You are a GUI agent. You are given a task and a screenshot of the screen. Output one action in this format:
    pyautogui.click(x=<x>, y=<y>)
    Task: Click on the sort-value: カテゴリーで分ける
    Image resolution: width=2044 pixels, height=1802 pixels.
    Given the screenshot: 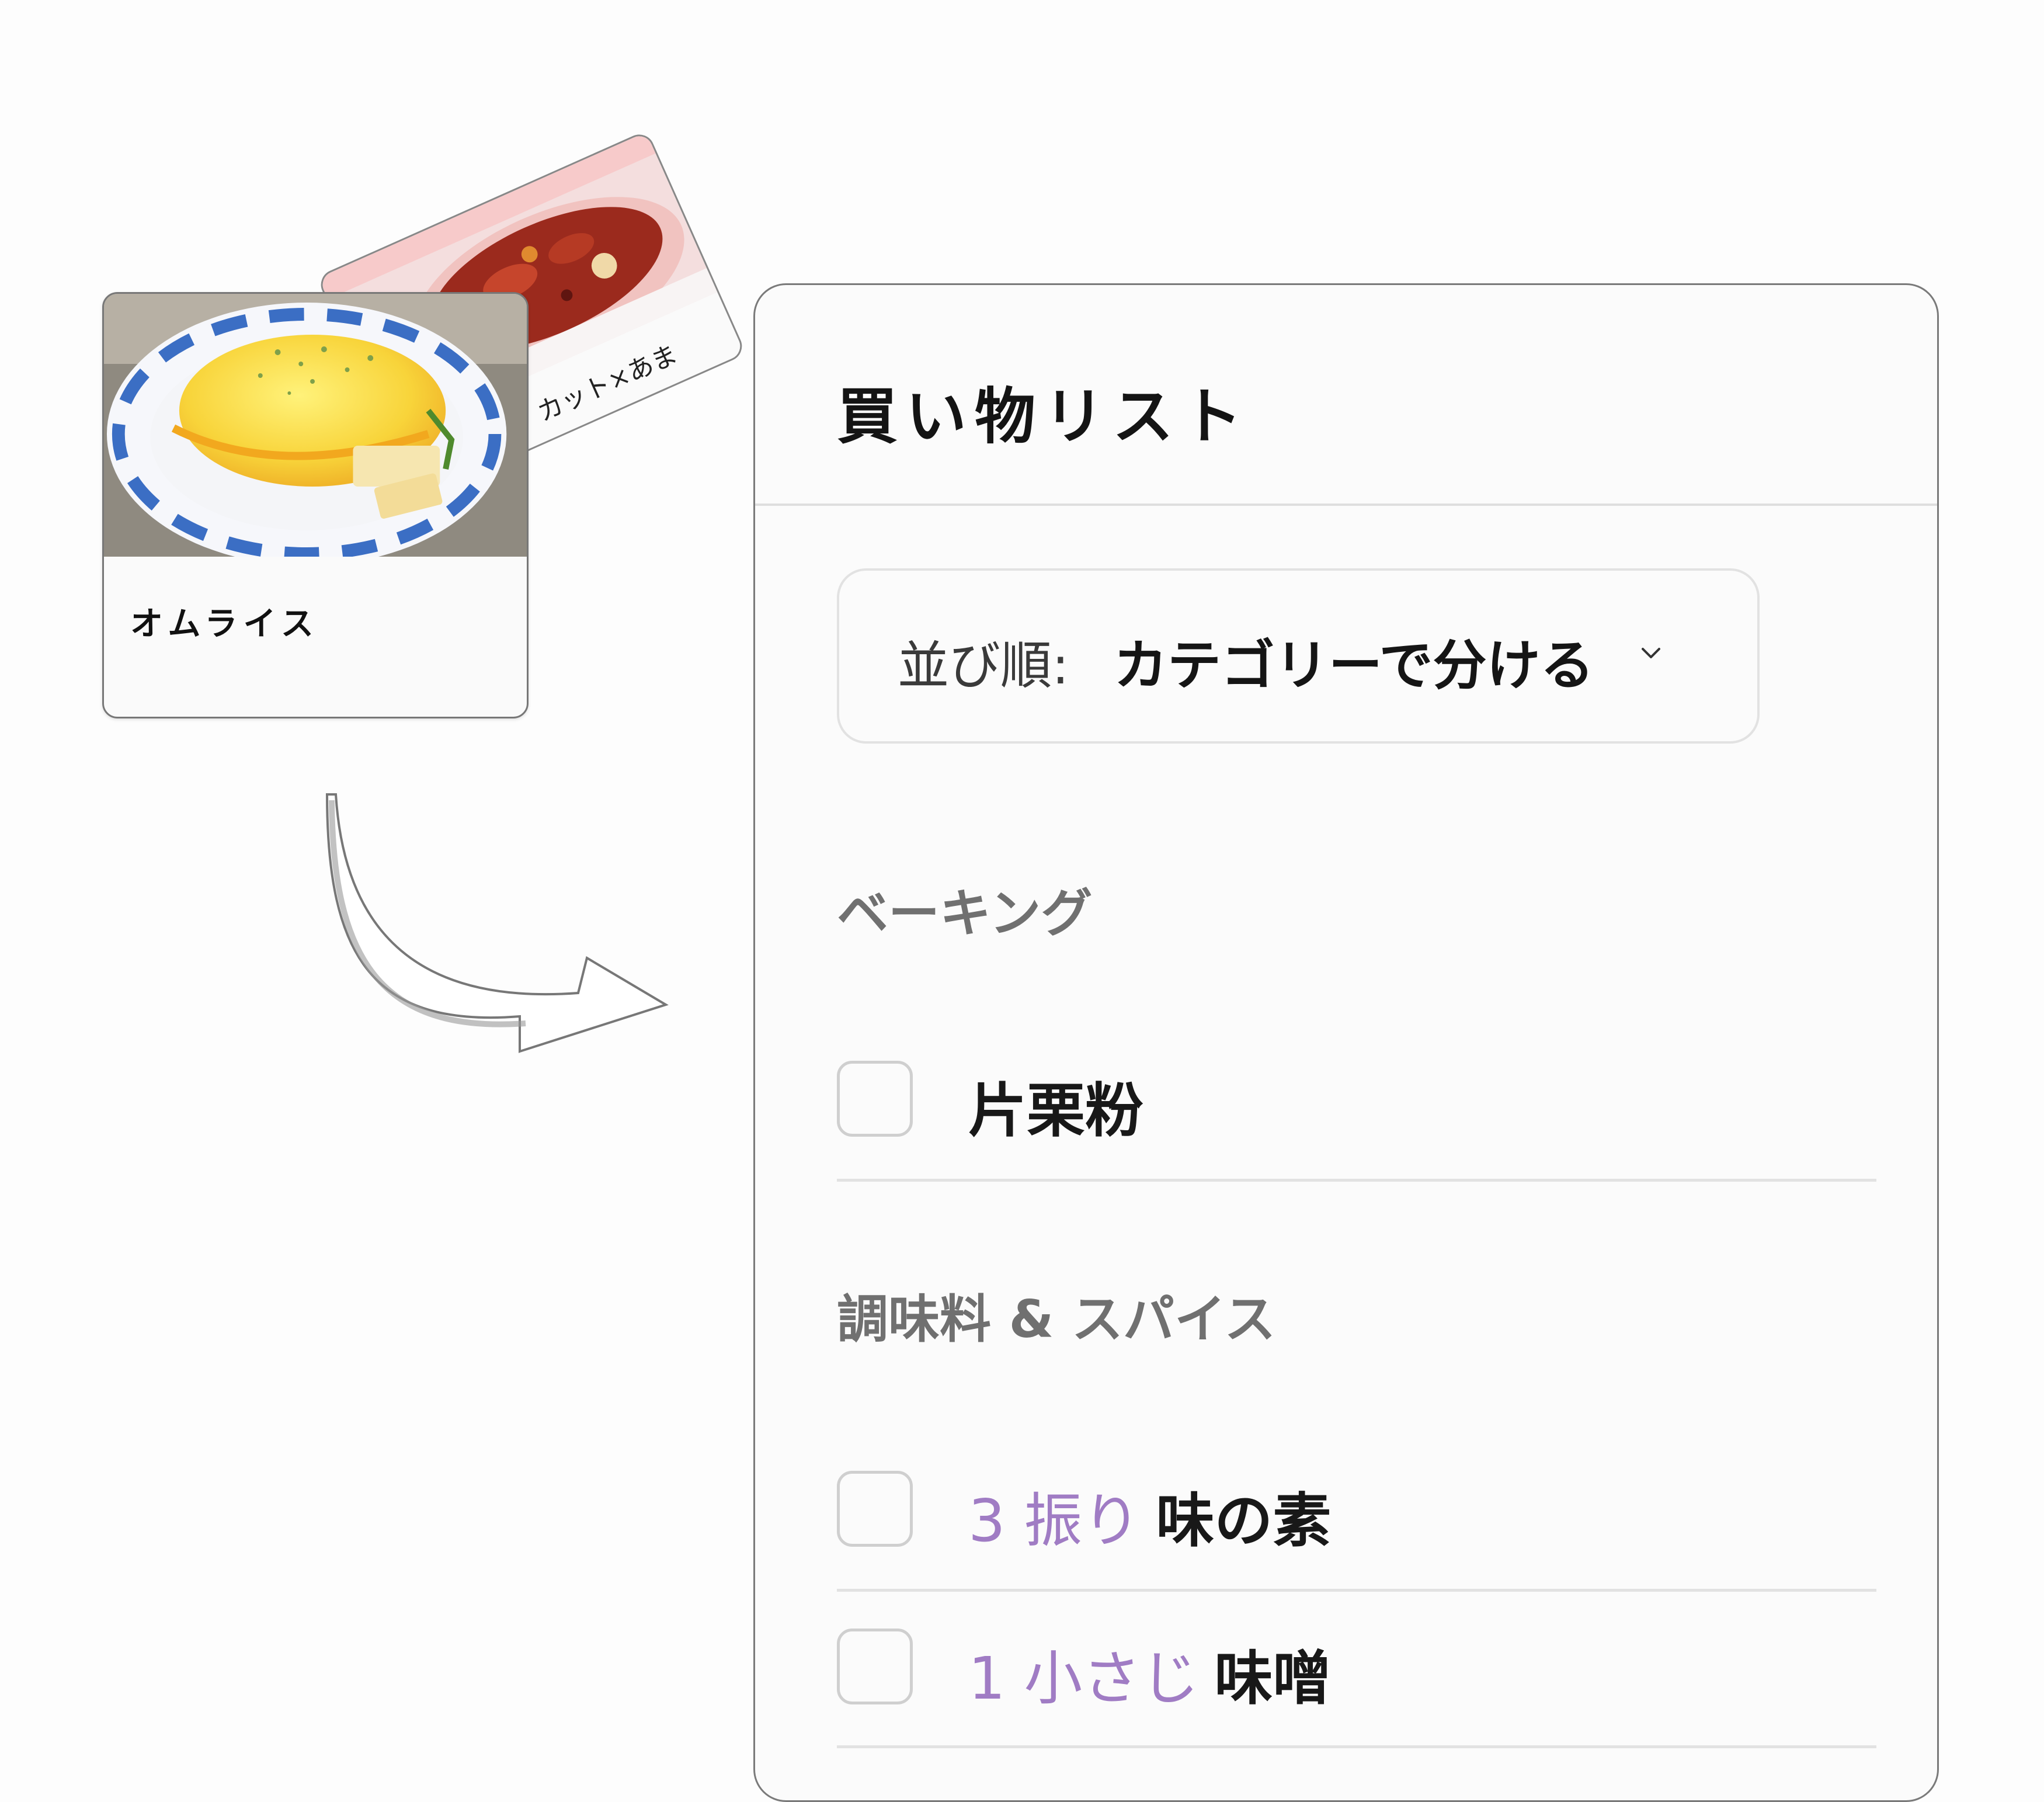 What is the action you would take?
    pyautogui.click(x=1354, y=665)
    